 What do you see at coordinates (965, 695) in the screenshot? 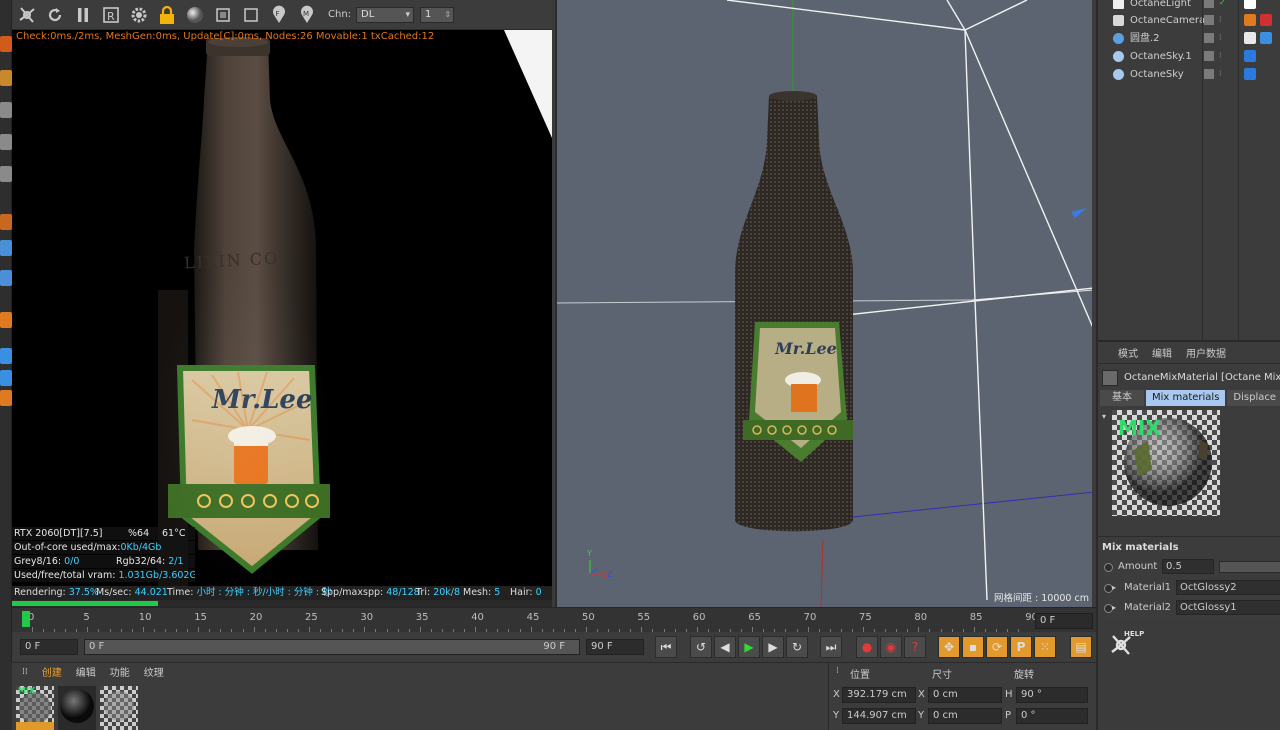
I see `size-x-field: 0 cm` at bounding box center [965, 695].